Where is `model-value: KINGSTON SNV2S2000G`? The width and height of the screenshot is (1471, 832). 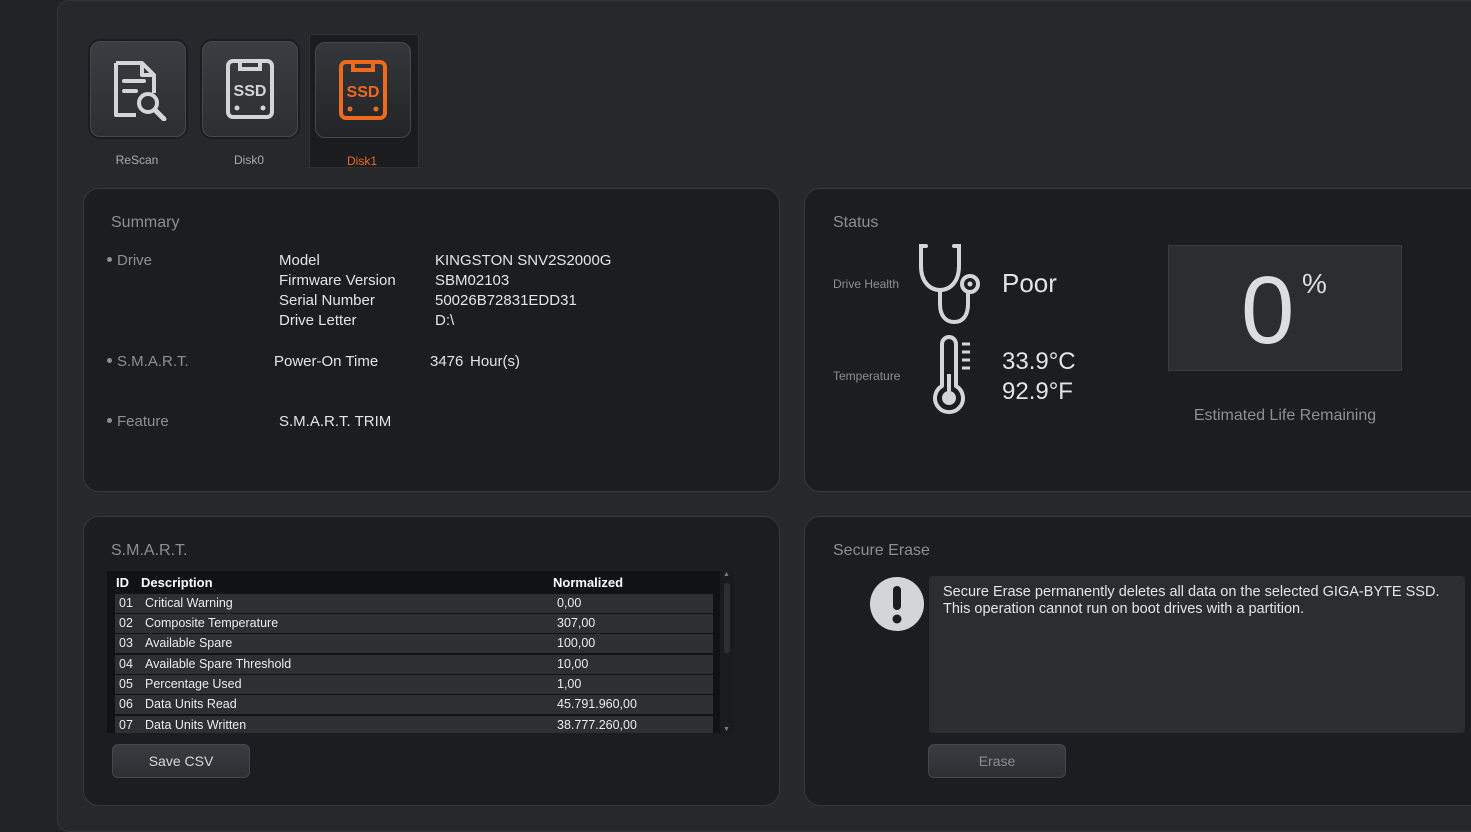 model-value: KINGSTON SNV2S2000G is located at coordinates (523, 260).